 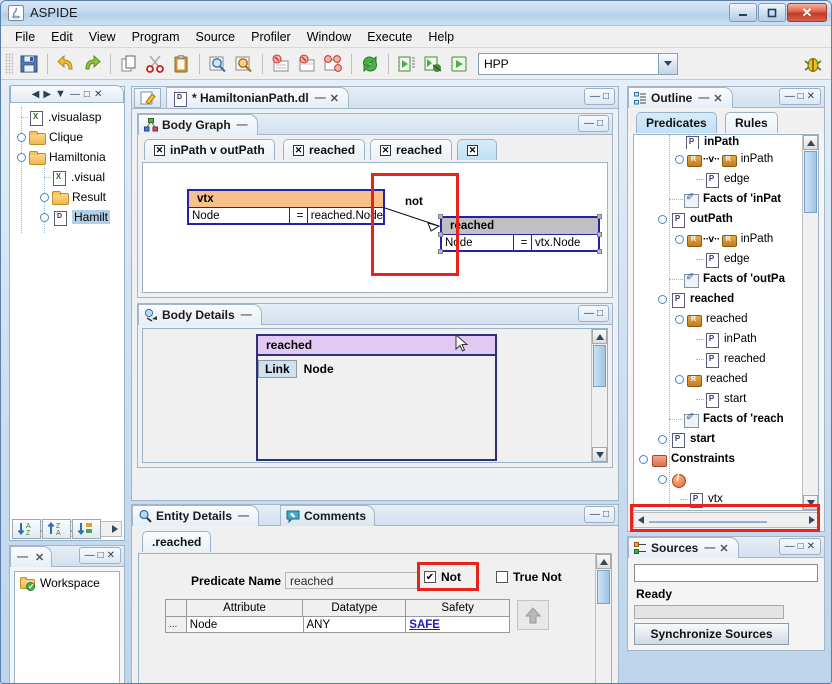 What do you see at coordinates (807, 12) in the screenshot?
I see `close-button: ✕` at bounding box center [807, 12].